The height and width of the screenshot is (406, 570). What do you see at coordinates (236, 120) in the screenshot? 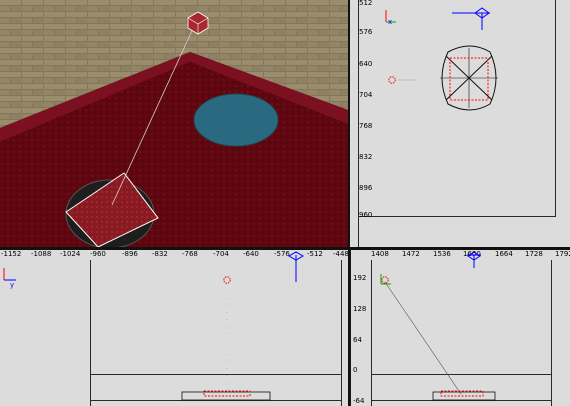
I see `water-pool` at bounding box center [236, 120].